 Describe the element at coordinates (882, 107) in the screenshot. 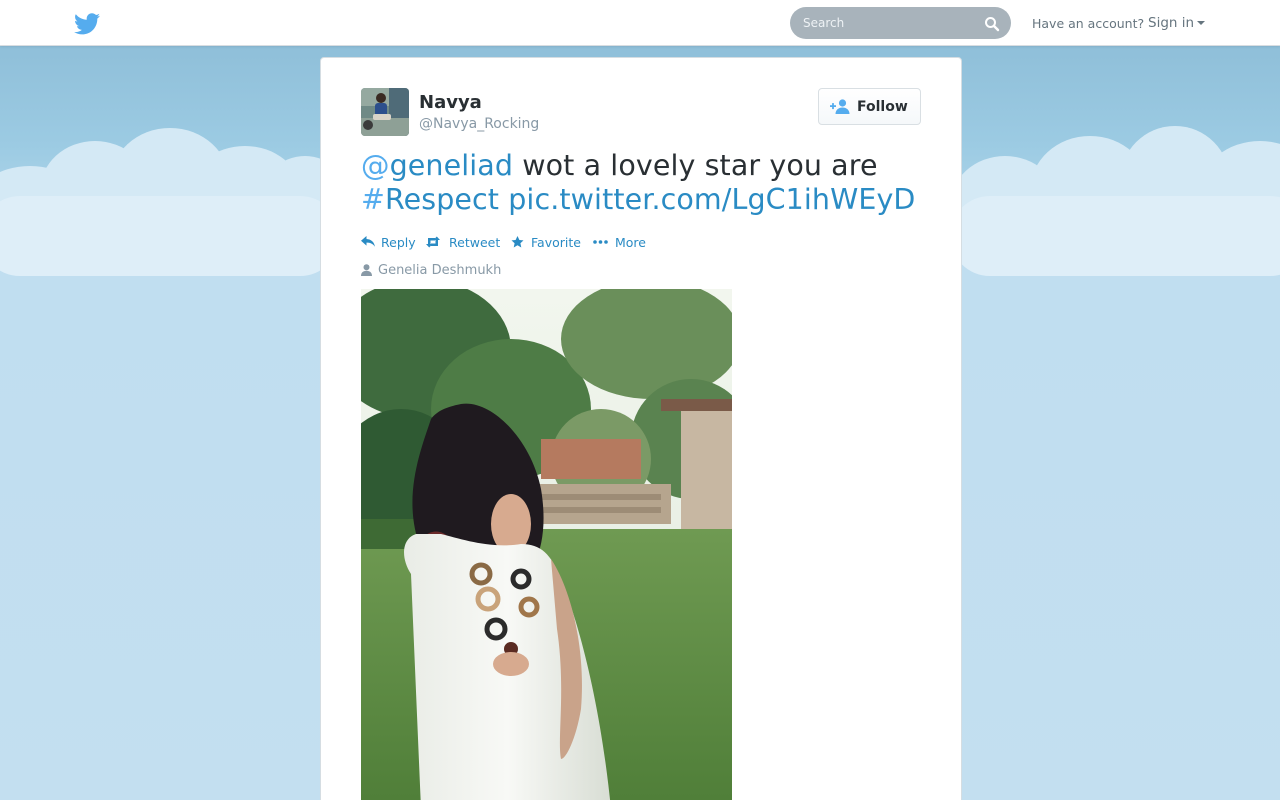

I see `follow-label: Follow` at that location.